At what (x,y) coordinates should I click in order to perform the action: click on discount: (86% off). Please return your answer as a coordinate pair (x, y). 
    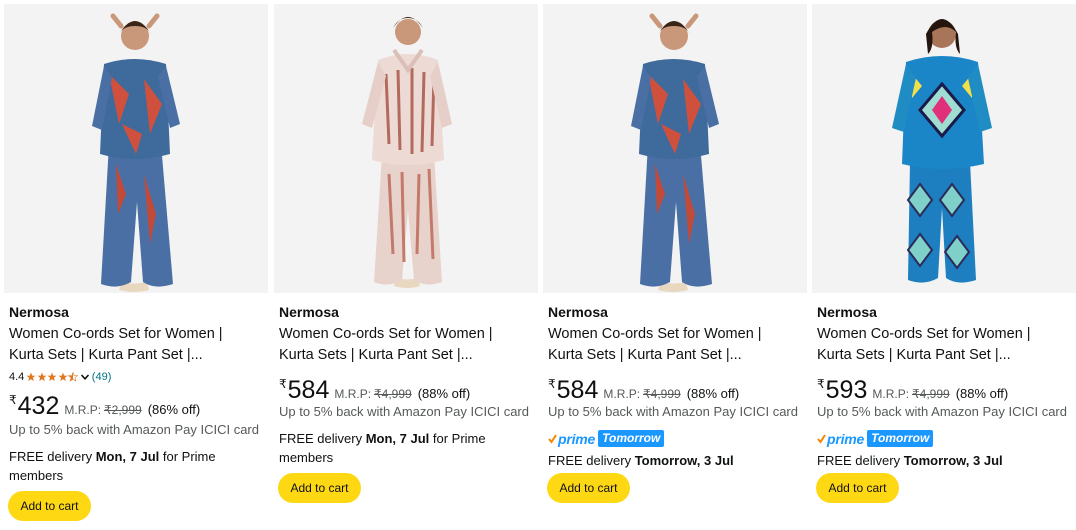
    Looking at the image, I should click on (174, 409).